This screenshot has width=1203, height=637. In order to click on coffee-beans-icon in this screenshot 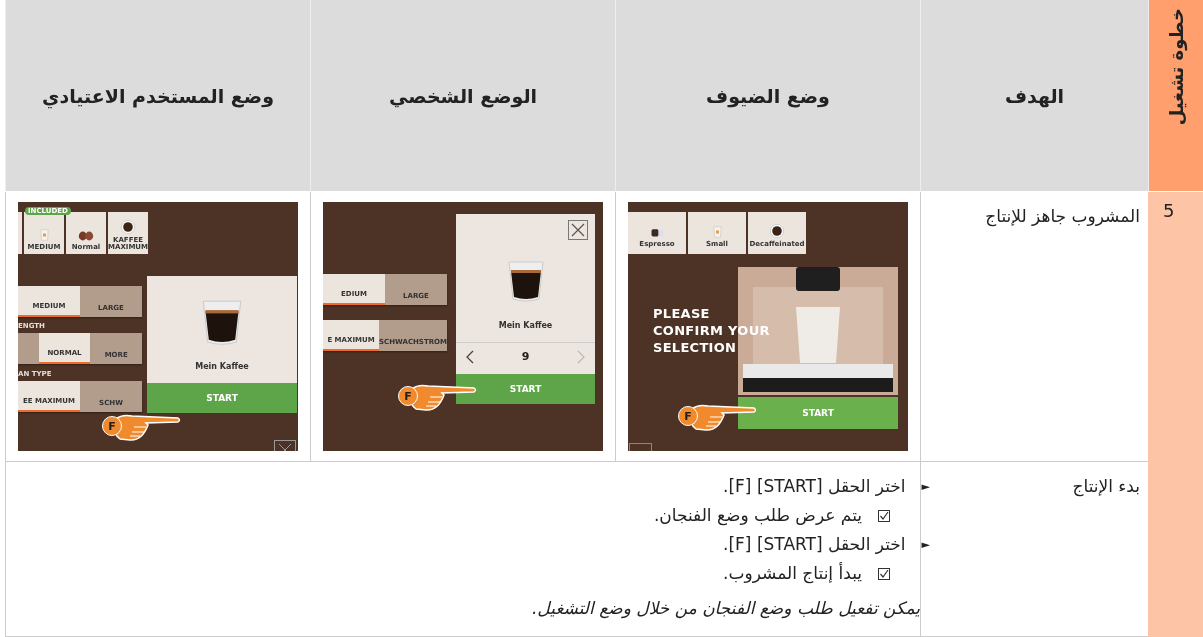, I will do `click(86, 236)`.